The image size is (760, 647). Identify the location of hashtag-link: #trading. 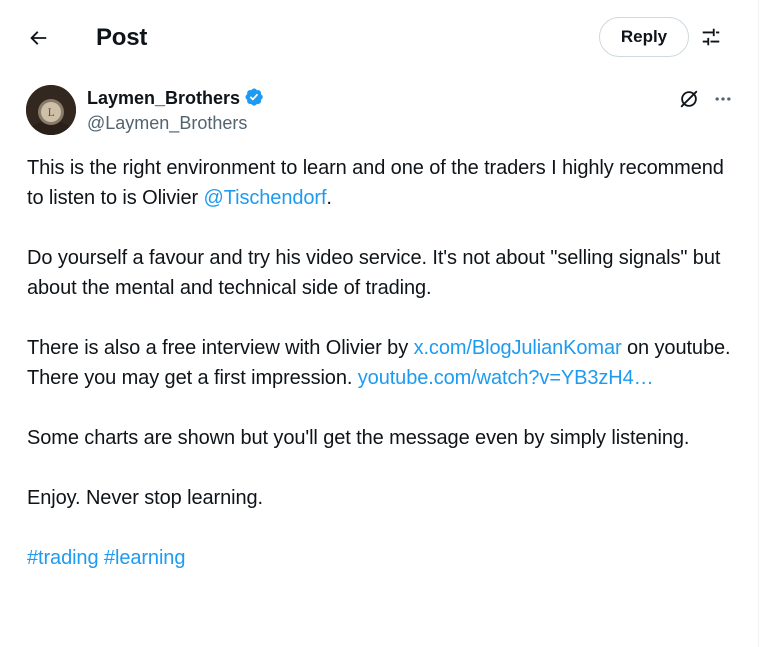
(63, 558).